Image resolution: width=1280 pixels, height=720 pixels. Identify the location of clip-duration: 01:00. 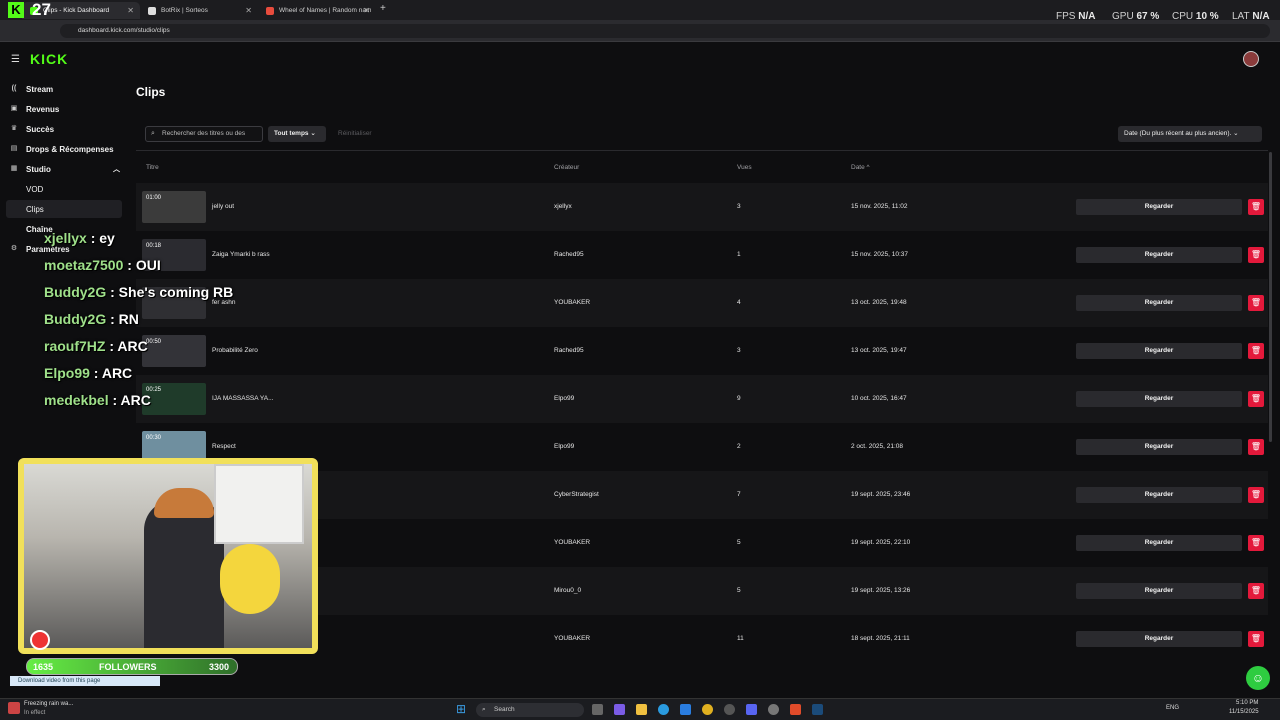
(154, 198).